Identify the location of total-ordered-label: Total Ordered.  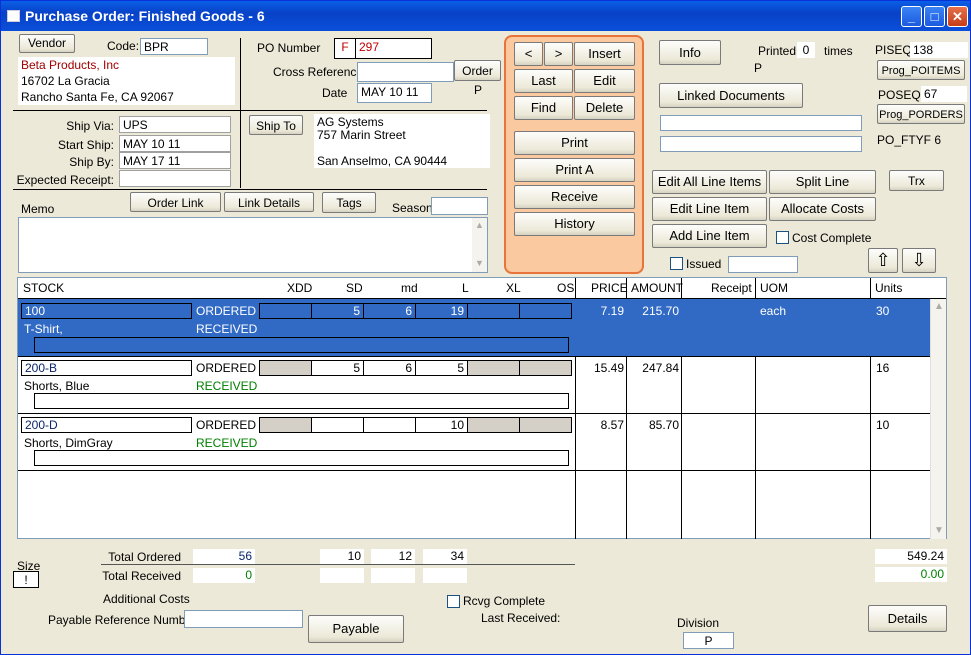
(144, 557).